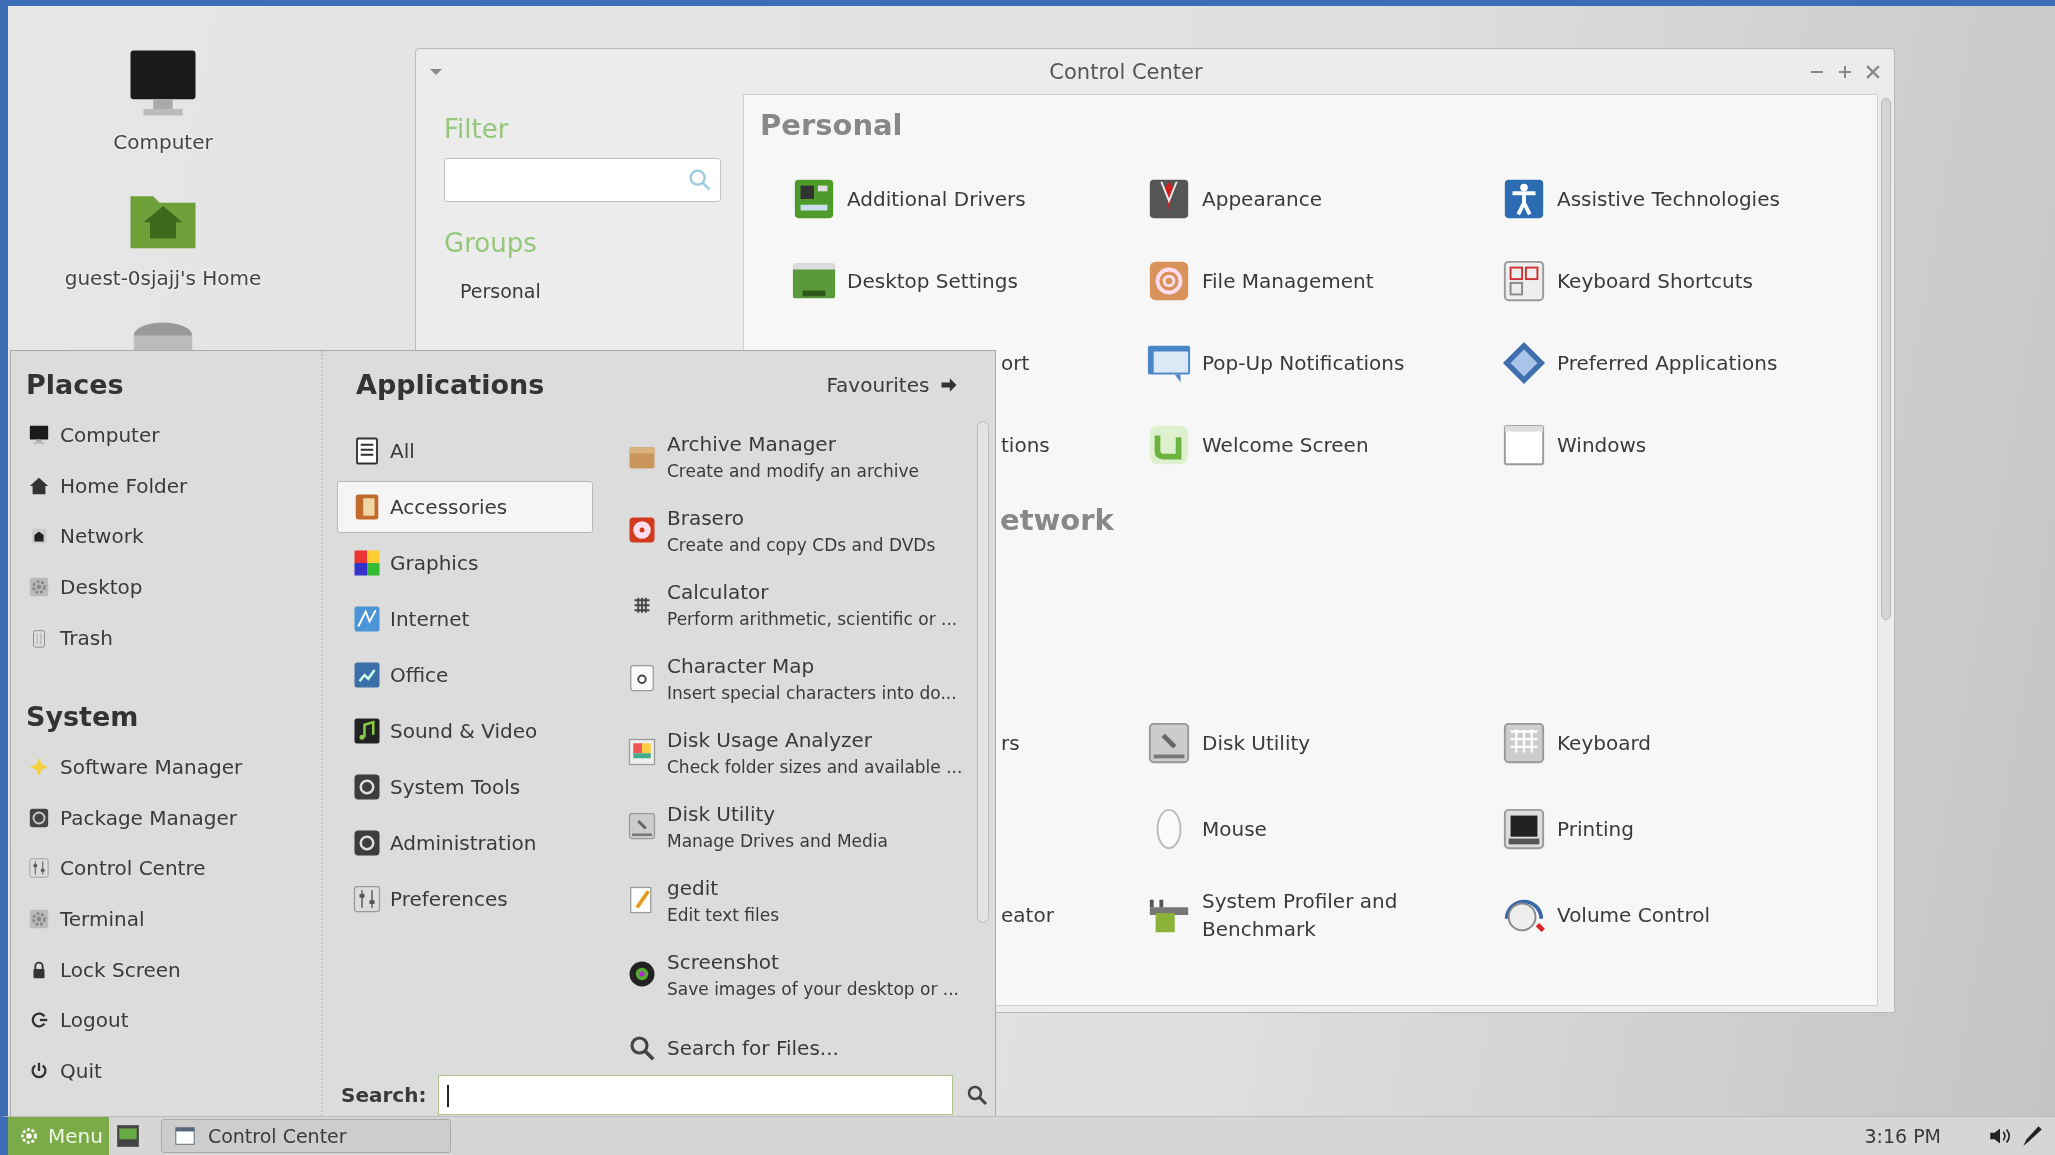 This screenshot has width=2055, height=1155. I want to click on system-item: Control Centre, so click(173, 868).